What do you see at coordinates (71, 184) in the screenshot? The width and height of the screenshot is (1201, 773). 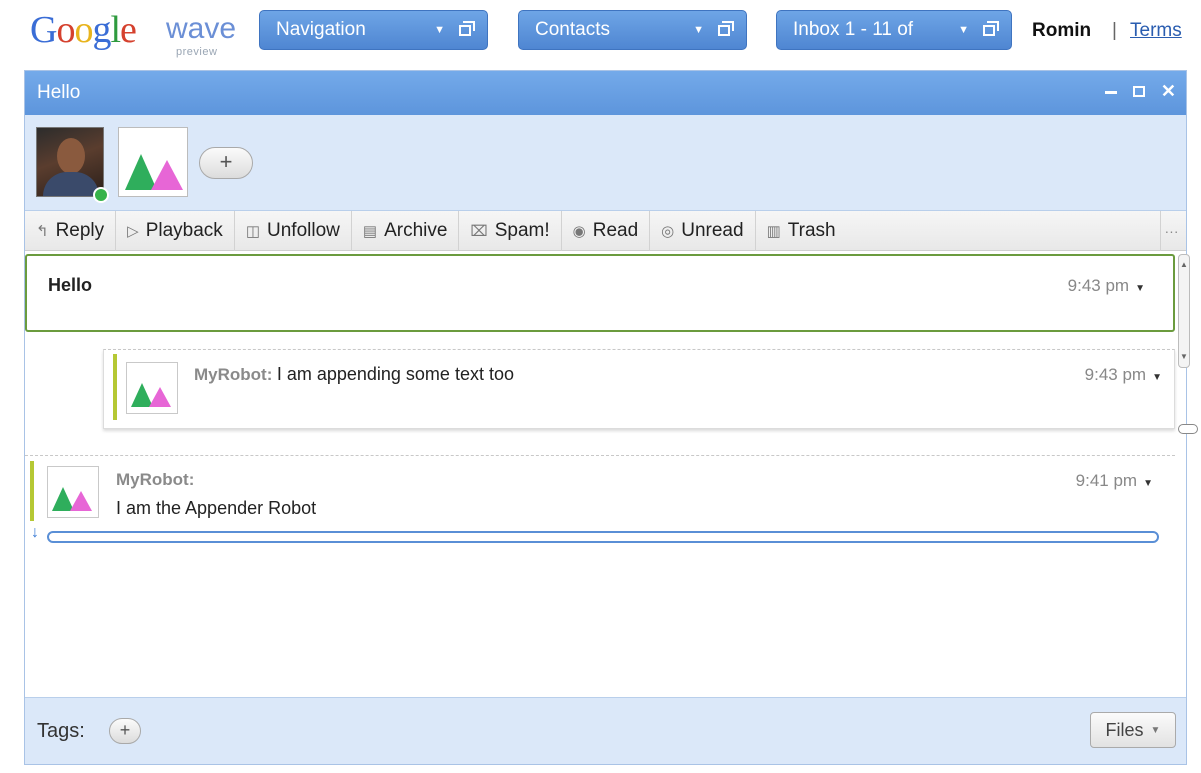 I see `avatar-shirt` at bounding box center [71, 184].